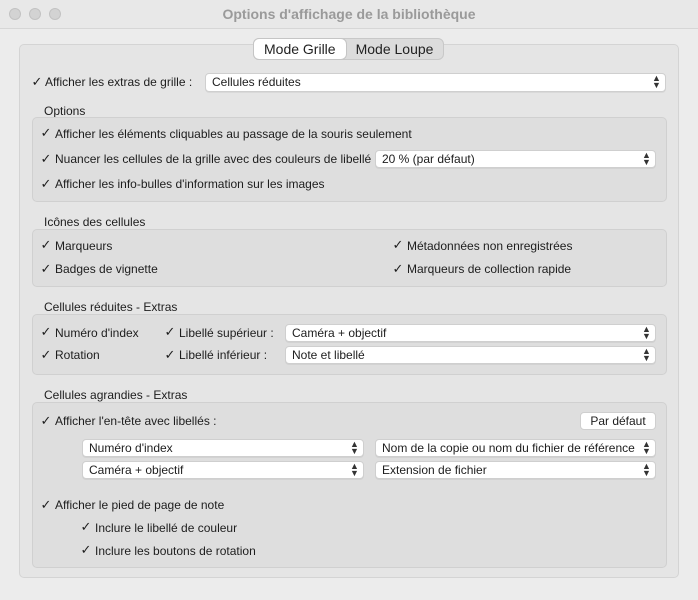 Image resolution: width=698 pixels, height=600 pixels. Describe the element at coordinates (398, 269) in the screenshot. I see `quick-collection-checkbox: ✓` at that location.